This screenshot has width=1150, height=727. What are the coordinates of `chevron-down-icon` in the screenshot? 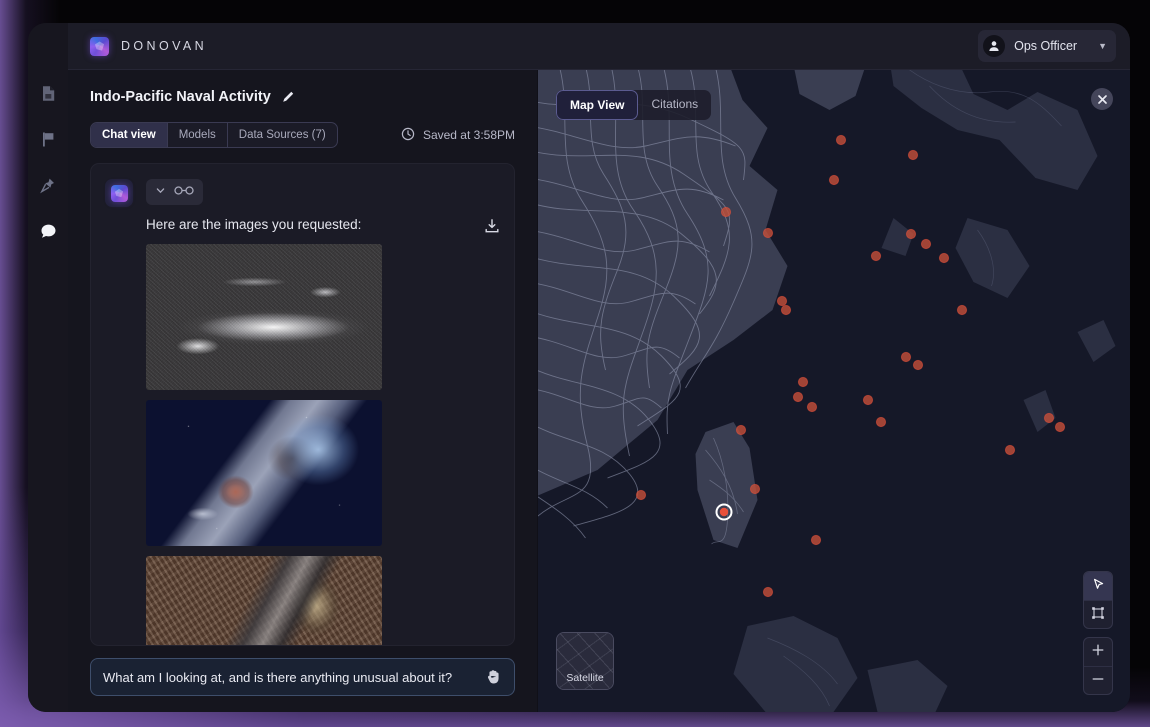 It's located at (160, 192).